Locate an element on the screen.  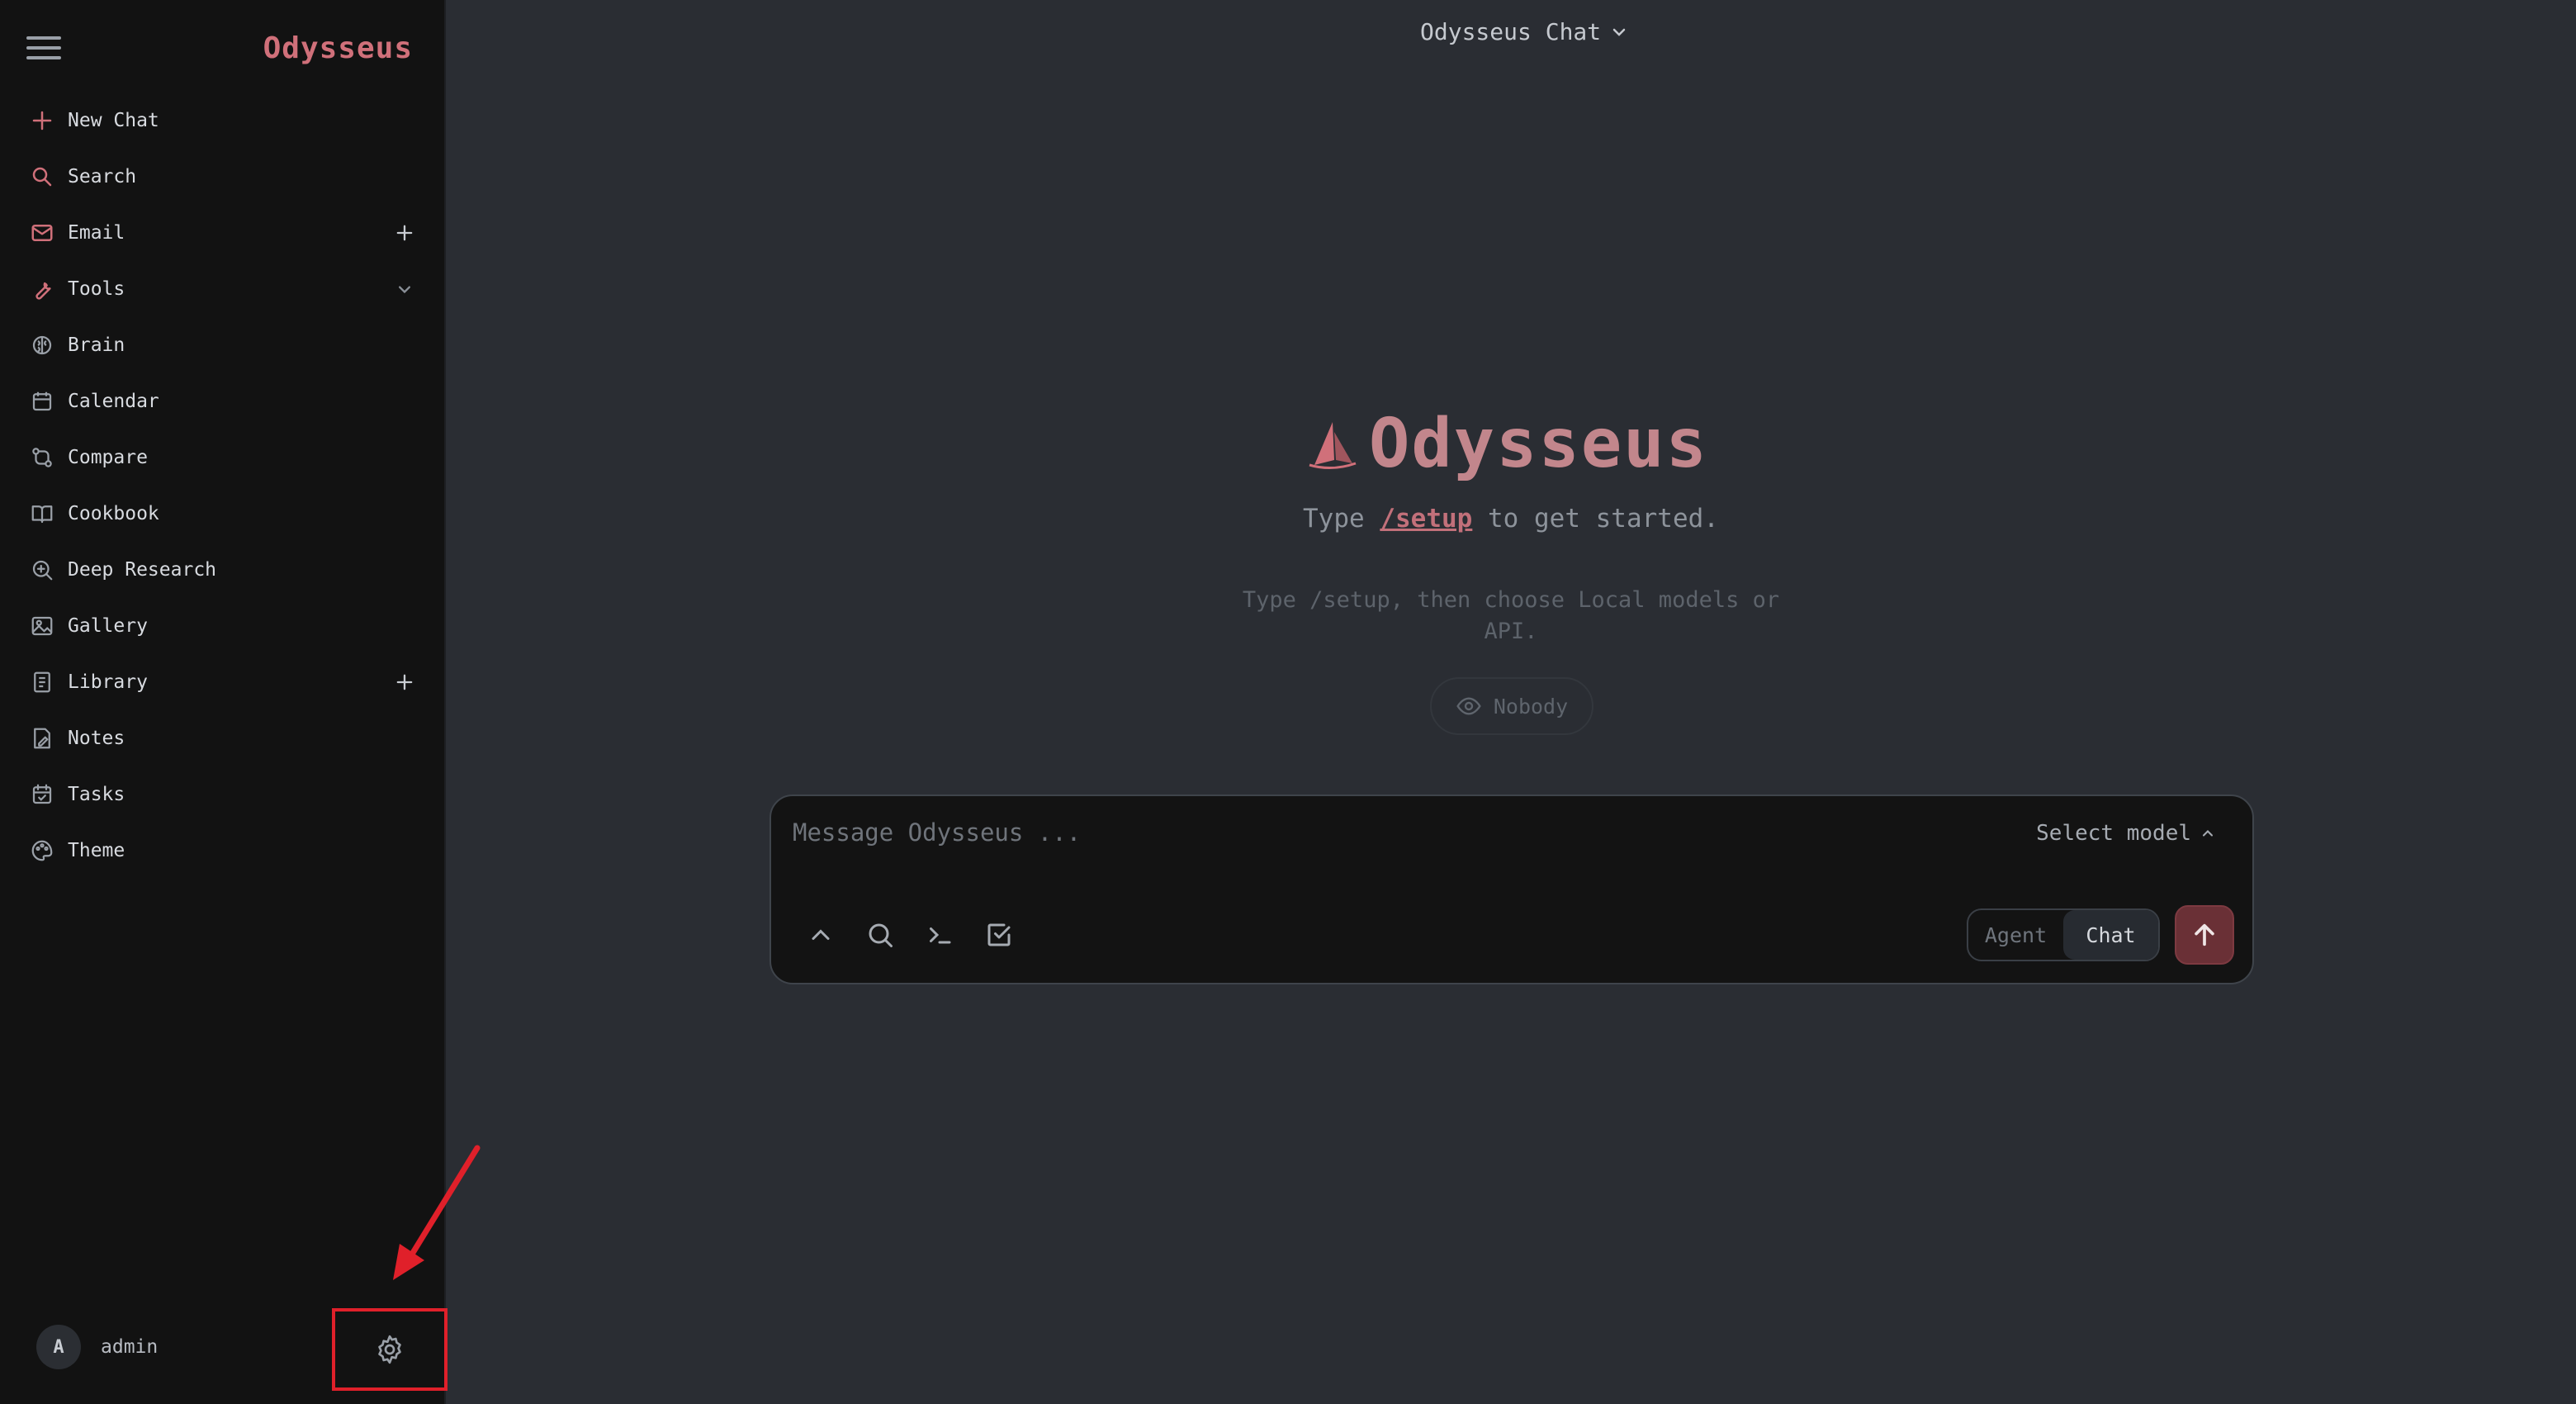
sidebar-item-gallery: Gallery is located at coordinates (223, 626).